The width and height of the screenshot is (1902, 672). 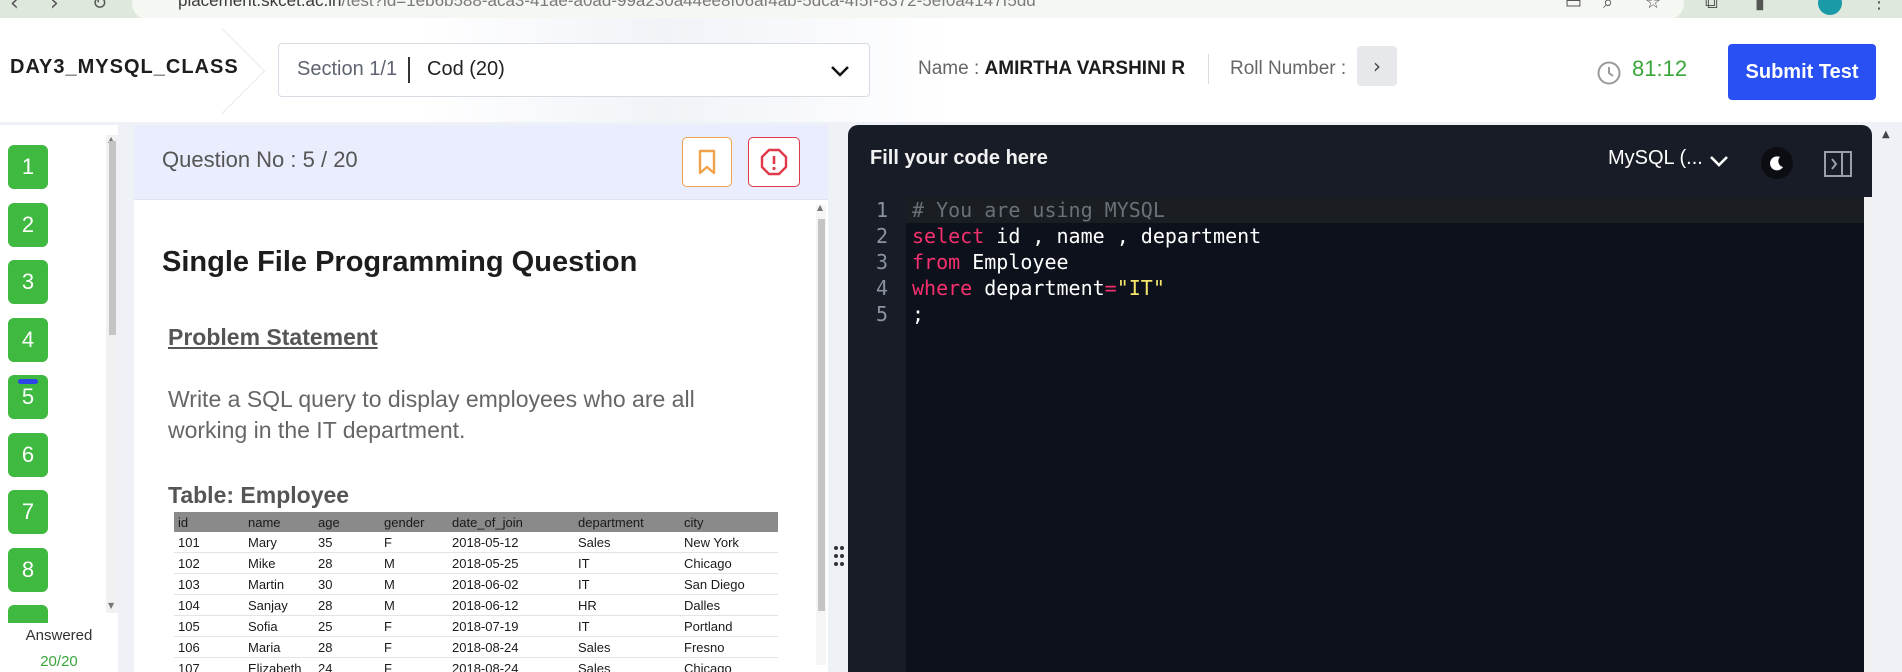 I want to click on scroll-down-icon: ▼, so click(x=111, y=605).